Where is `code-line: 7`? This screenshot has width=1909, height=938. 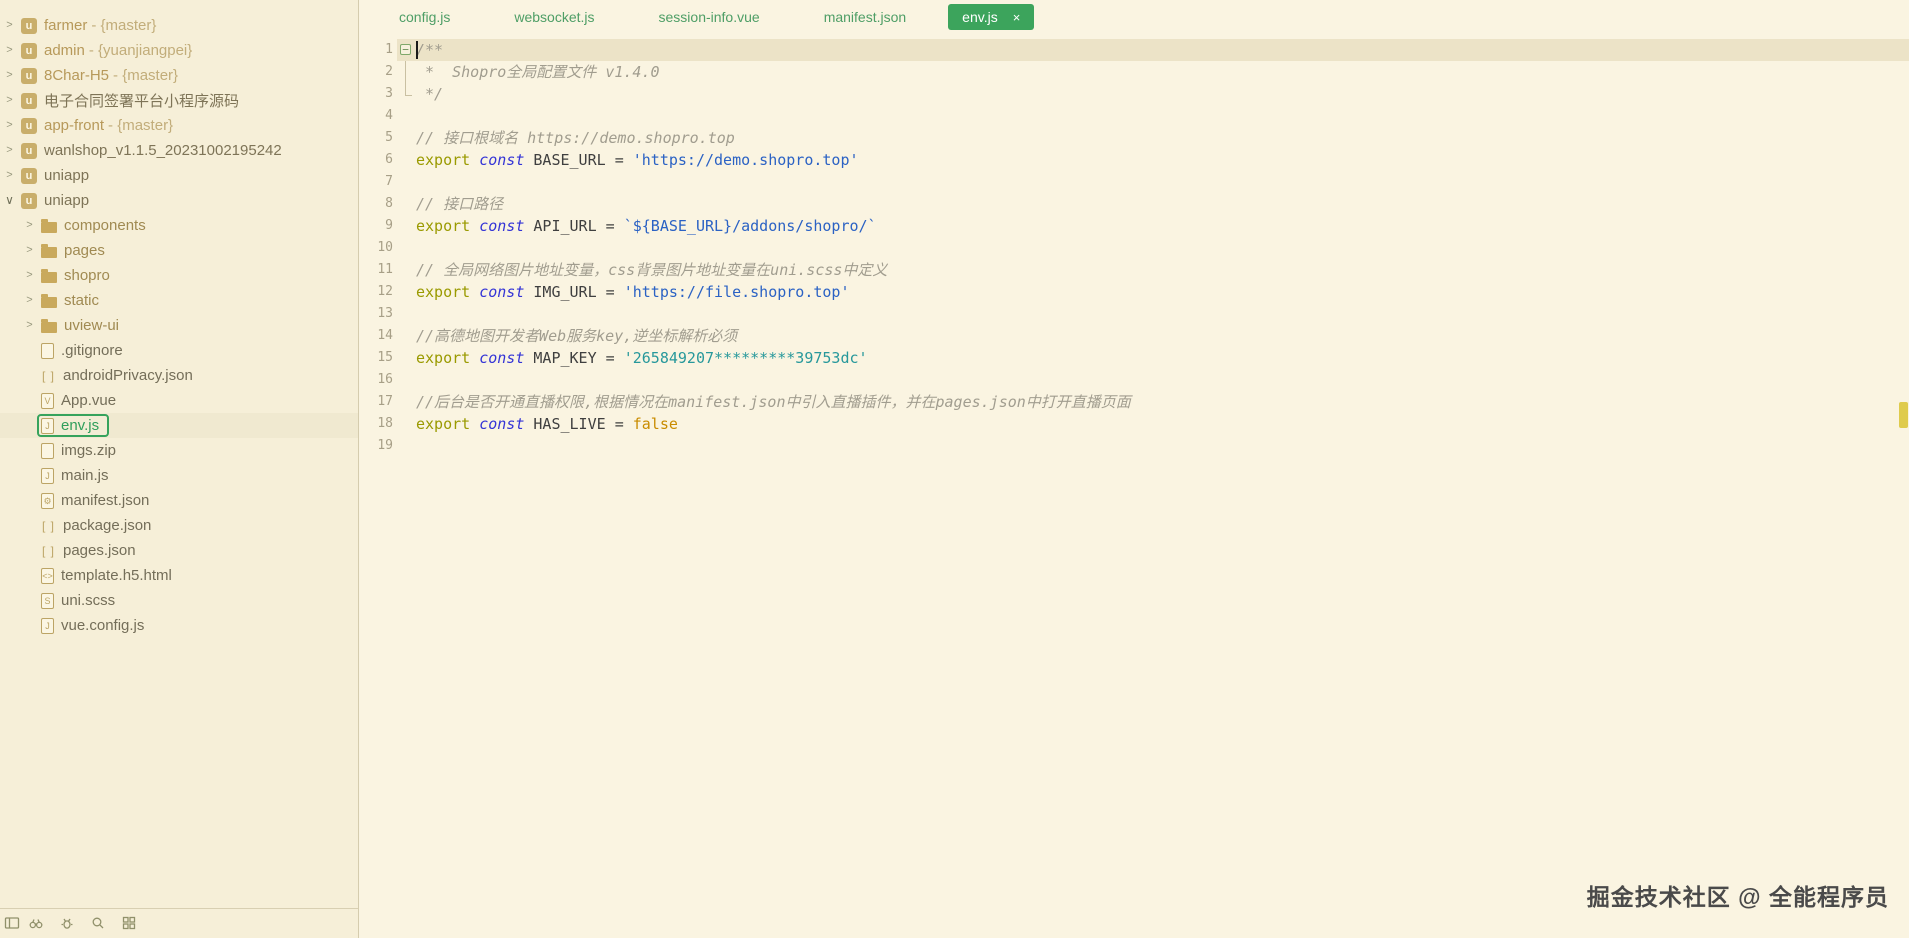 code-line: 7 is located at coordinates (1134, 182).